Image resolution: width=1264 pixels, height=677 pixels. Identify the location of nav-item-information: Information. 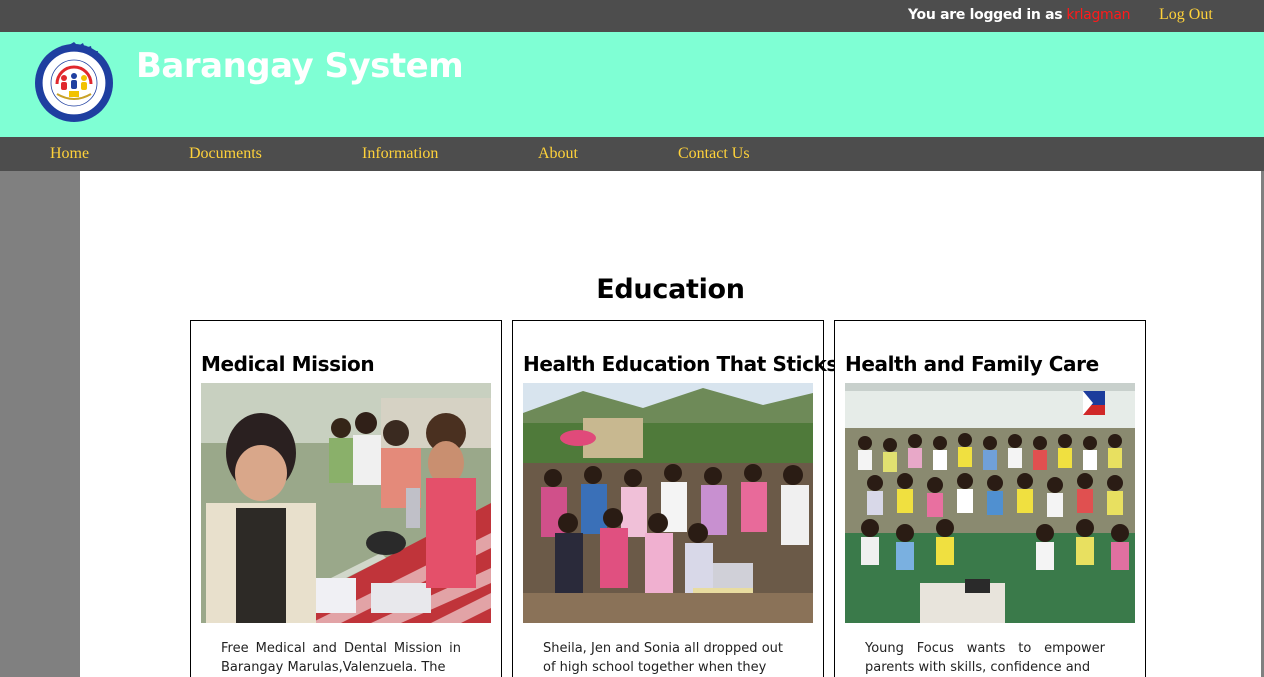
(400, 154).